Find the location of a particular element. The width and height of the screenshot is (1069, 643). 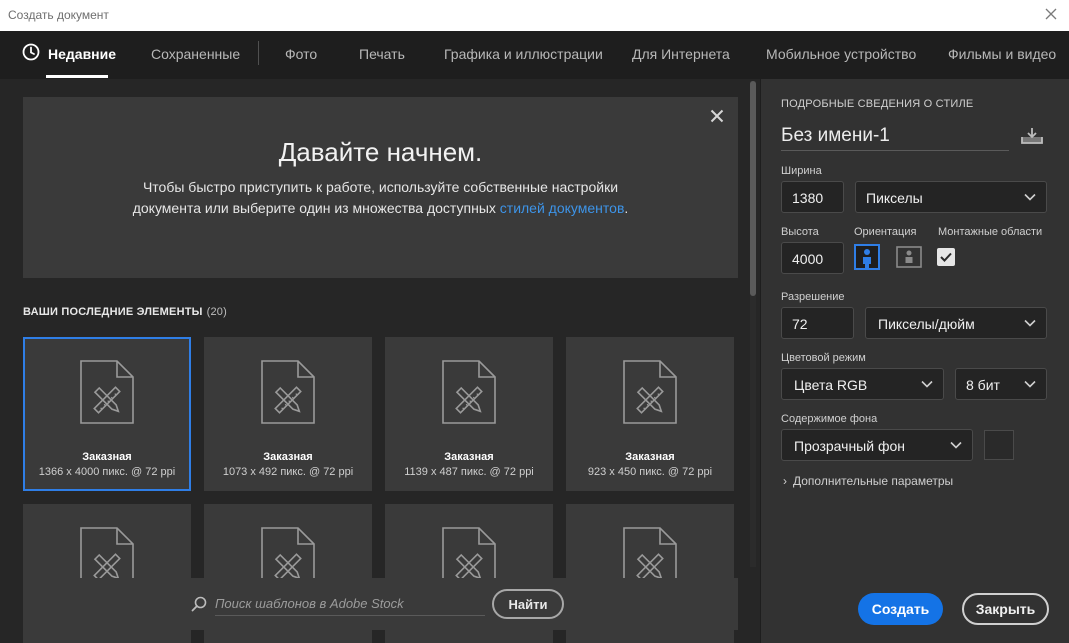

scroll-thumb is located at coordinates (753, 188).